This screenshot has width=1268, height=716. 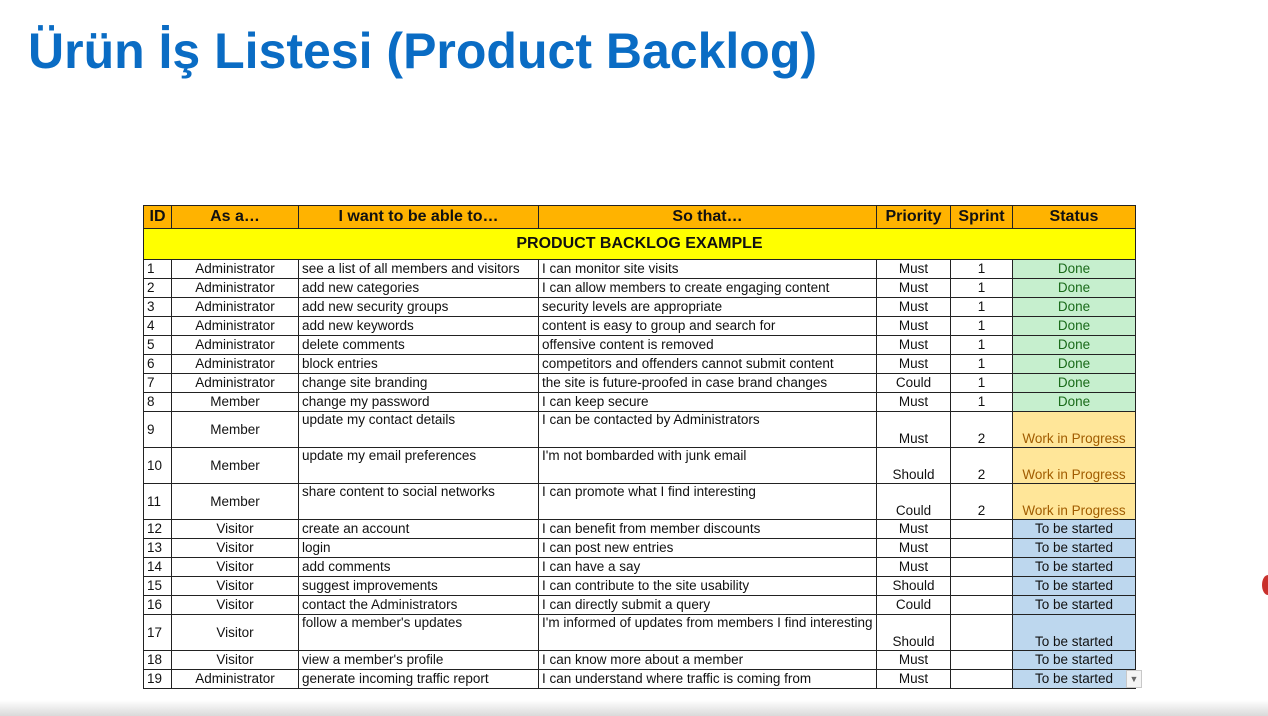 What do you see at coordinates (157, 326) in the screenshot?
I see `cell-id: 4` at bounding box center [157, 326].